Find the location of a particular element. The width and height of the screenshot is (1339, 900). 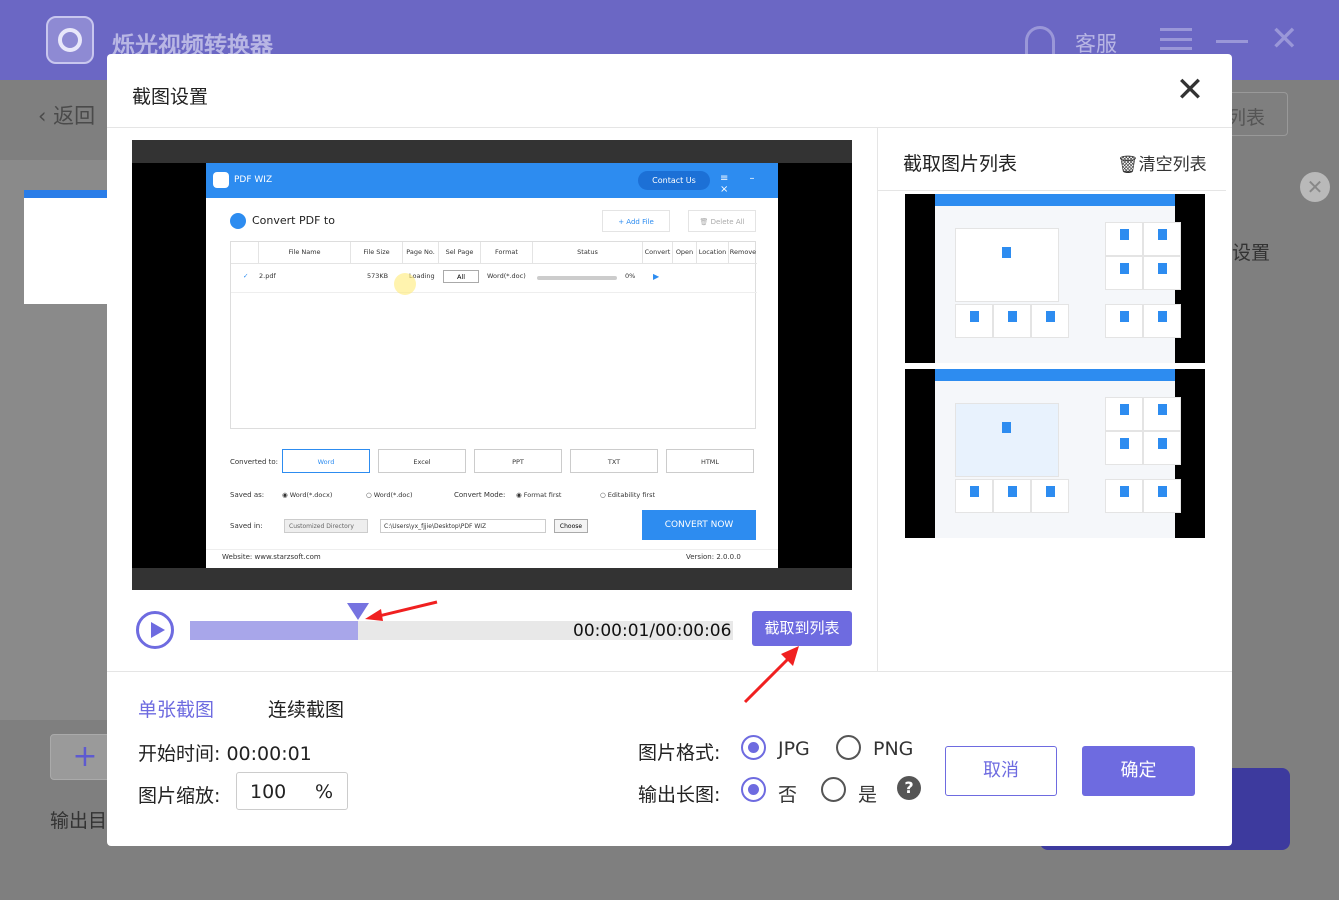

capture-to-list-button: 截取到列表 is located at coordinates (802, 628).